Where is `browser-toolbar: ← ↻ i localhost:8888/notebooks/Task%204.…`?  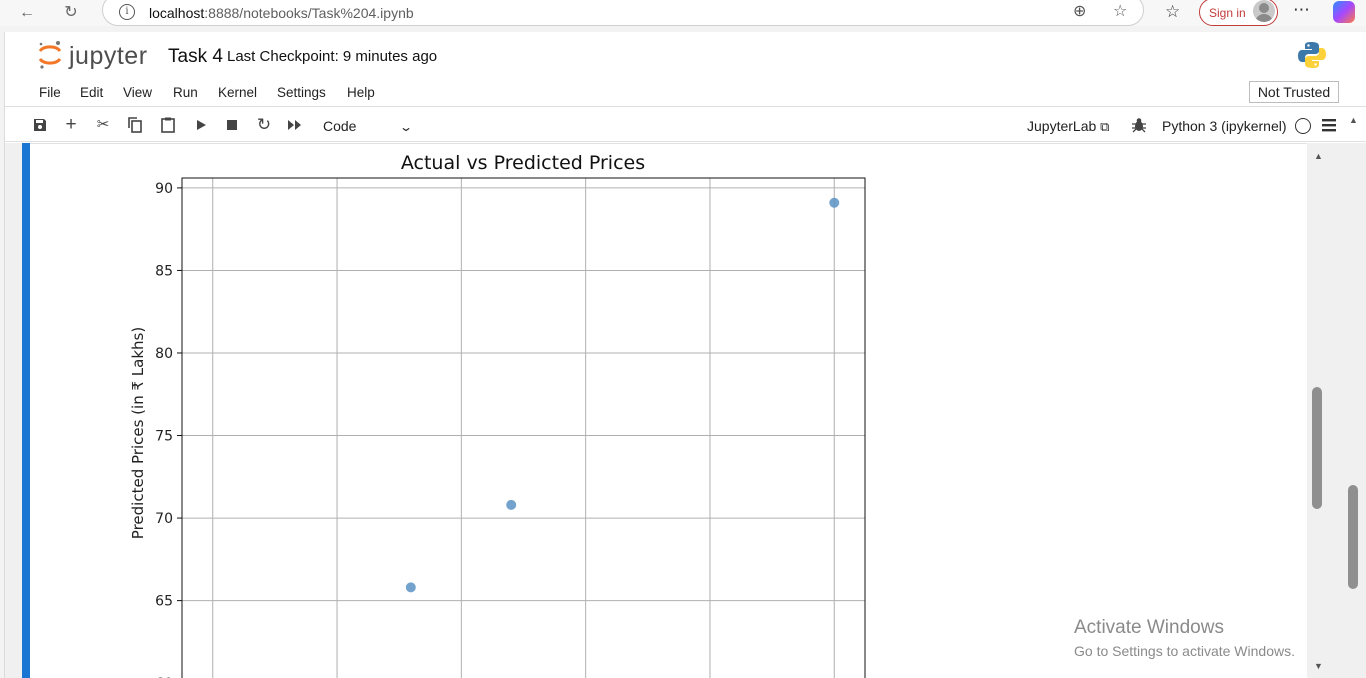
browser-toolbar: ← ↻ i localhost:8888/notebooks/Task%204.… is located at coordinates (683, 13).